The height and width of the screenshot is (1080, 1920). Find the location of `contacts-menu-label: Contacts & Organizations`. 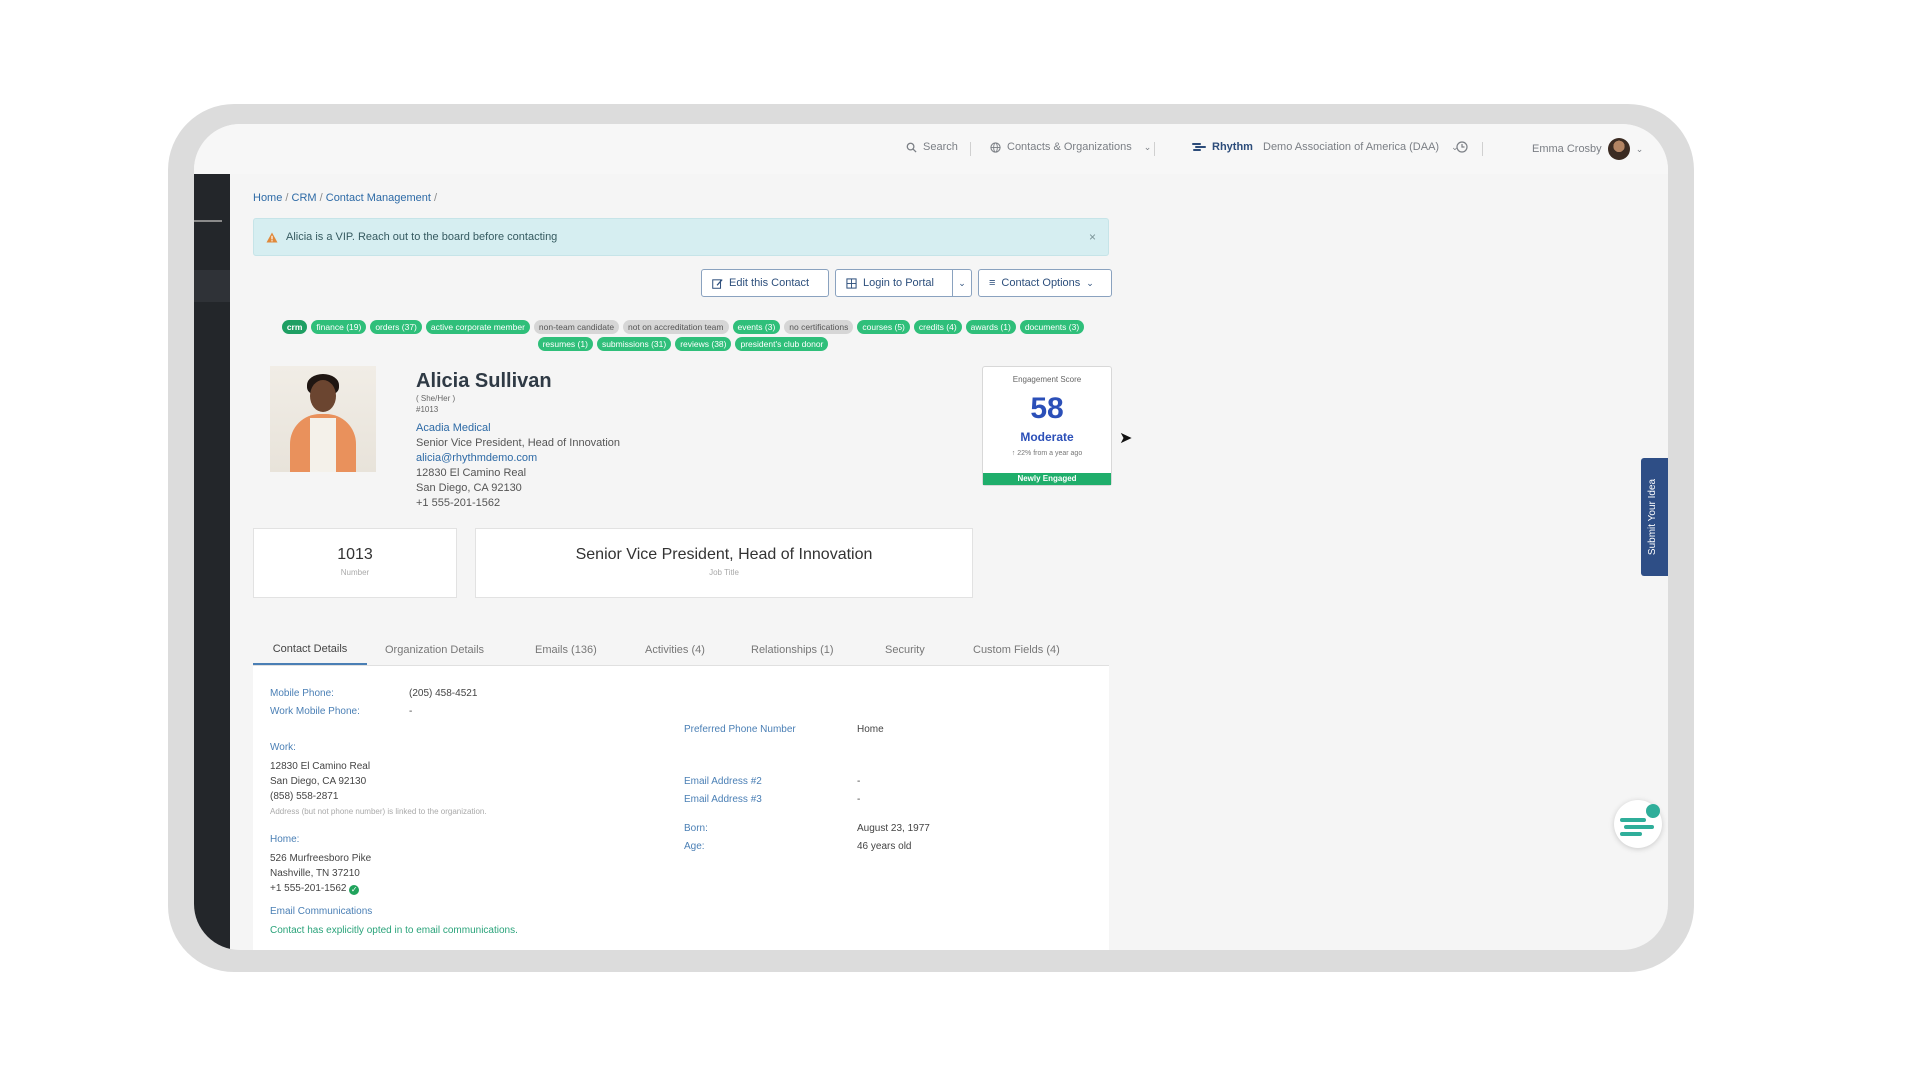

contacts-menu-label: Contacts & Organizations is located at coordinates (1069, 147).